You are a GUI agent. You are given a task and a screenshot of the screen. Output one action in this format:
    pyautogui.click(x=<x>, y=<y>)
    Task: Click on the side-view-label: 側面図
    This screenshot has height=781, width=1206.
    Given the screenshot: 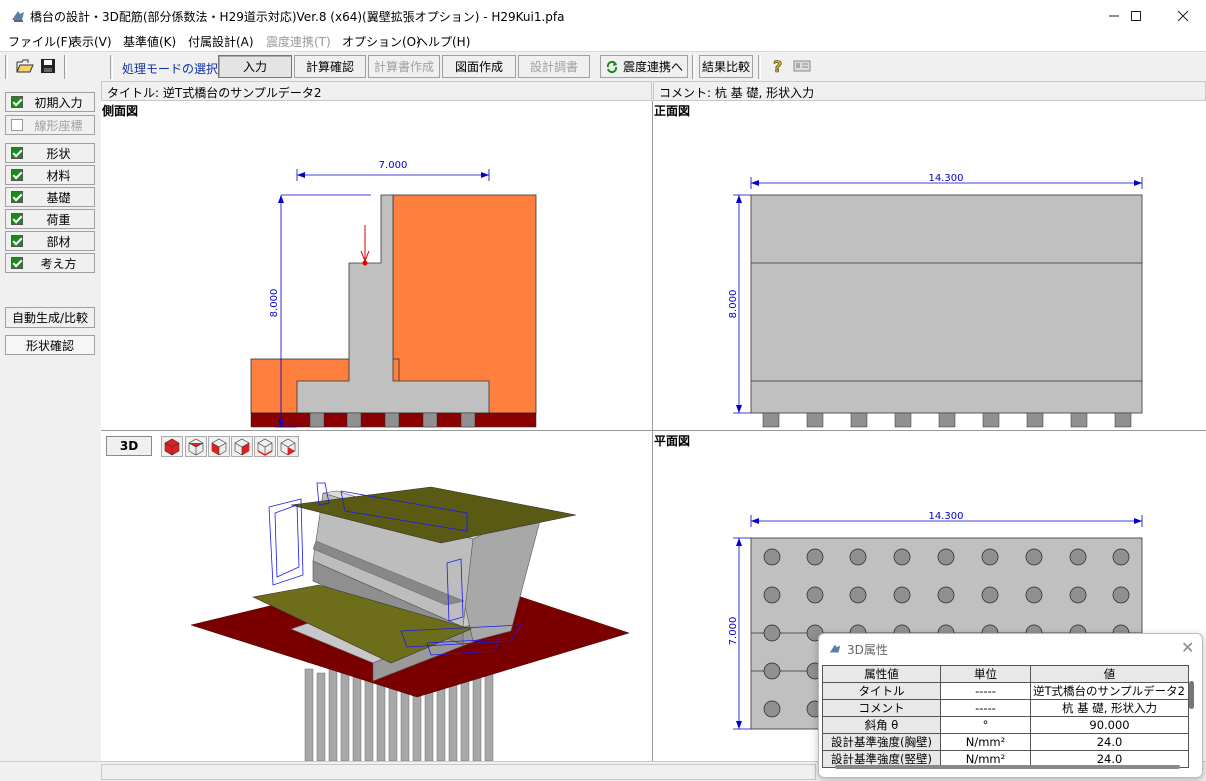 What is the action you would take?
    pyautogui.click(x=120, y=111)
    